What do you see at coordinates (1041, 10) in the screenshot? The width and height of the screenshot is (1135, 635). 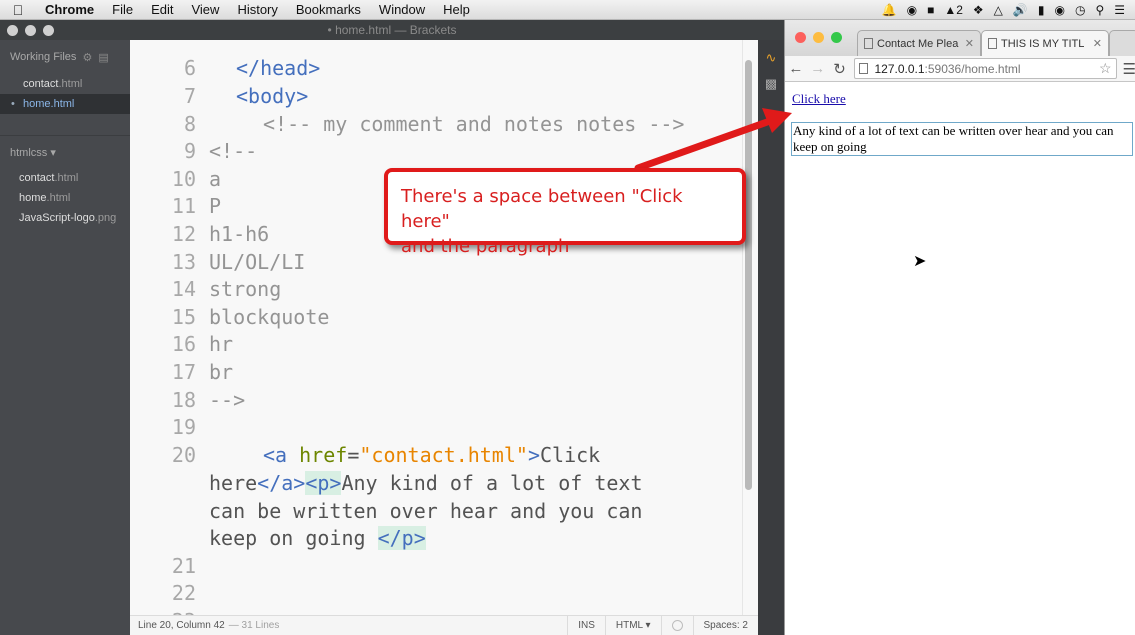 I see `battery-icon: ▮` at bounding box center [1041, 10].